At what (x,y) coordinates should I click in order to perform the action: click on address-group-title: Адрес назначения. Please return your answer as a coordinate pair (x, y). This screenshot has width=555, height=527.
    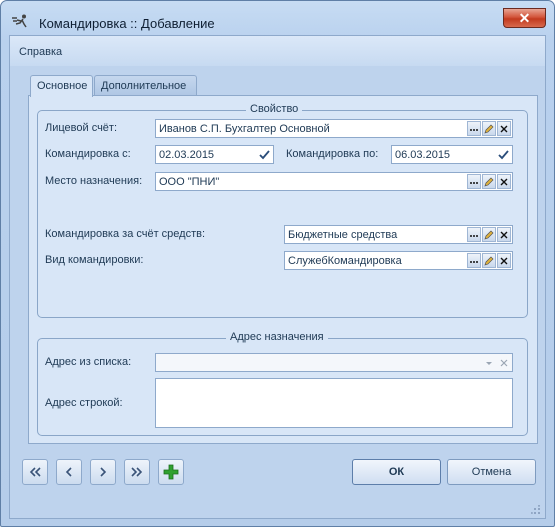
    Looking at the image, I should click on (277, 337).